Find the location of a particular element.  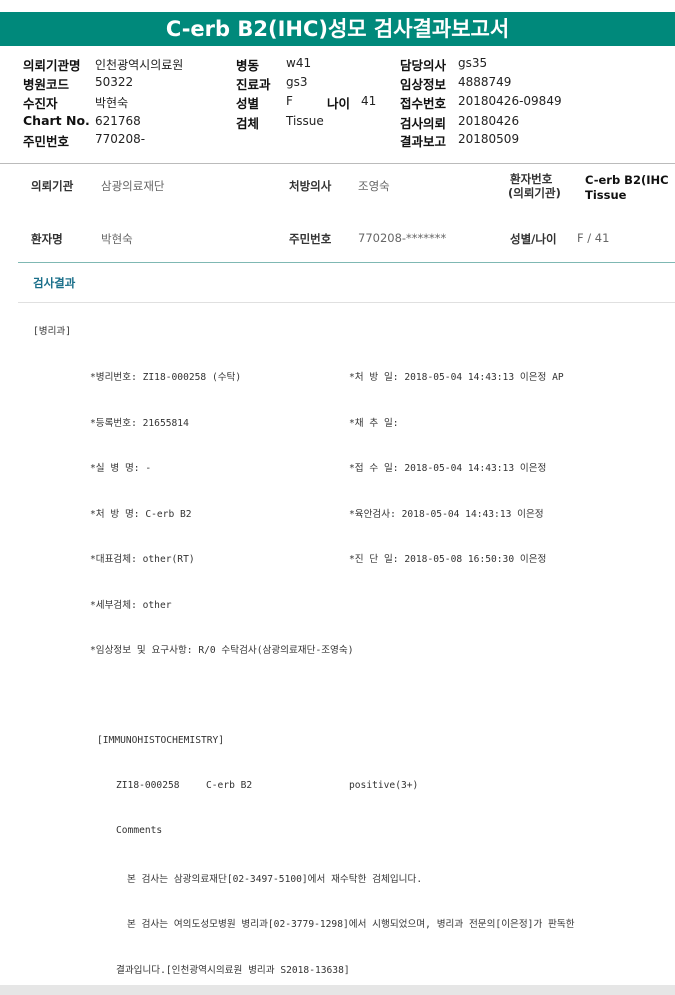

result-field-left: *임상정보 및 요구사항: R/0 수탁검사(삼광의료재단-조영숙) is located at coordinates (222, 650).